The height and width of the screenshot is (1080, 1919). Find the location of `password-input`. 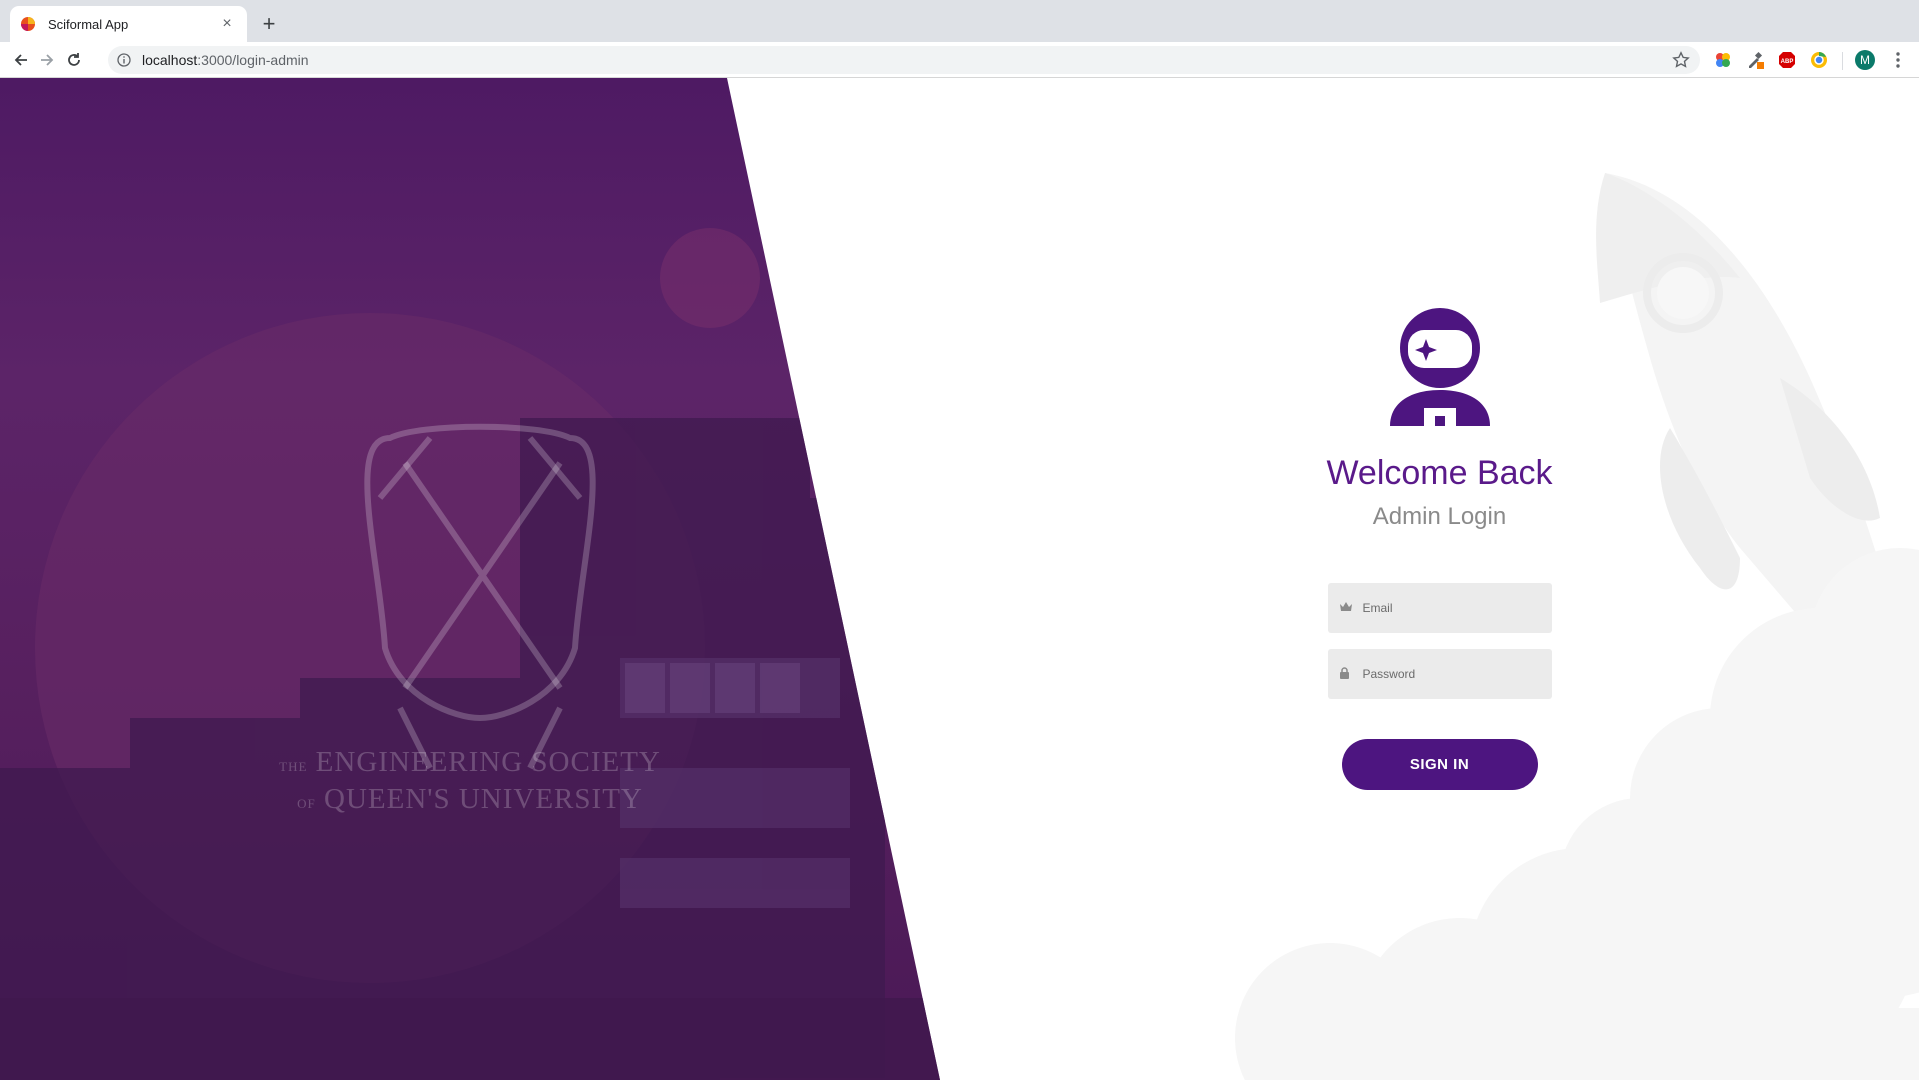

password-input is located at coordinates (1439, 674).